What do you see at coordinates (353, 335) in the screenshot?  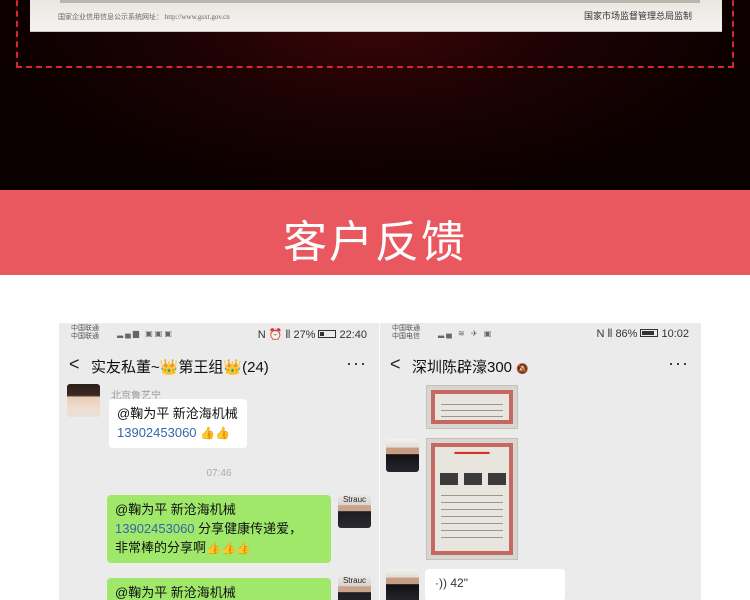 I see `clock: 22:40` at bounding box center [353, 335].